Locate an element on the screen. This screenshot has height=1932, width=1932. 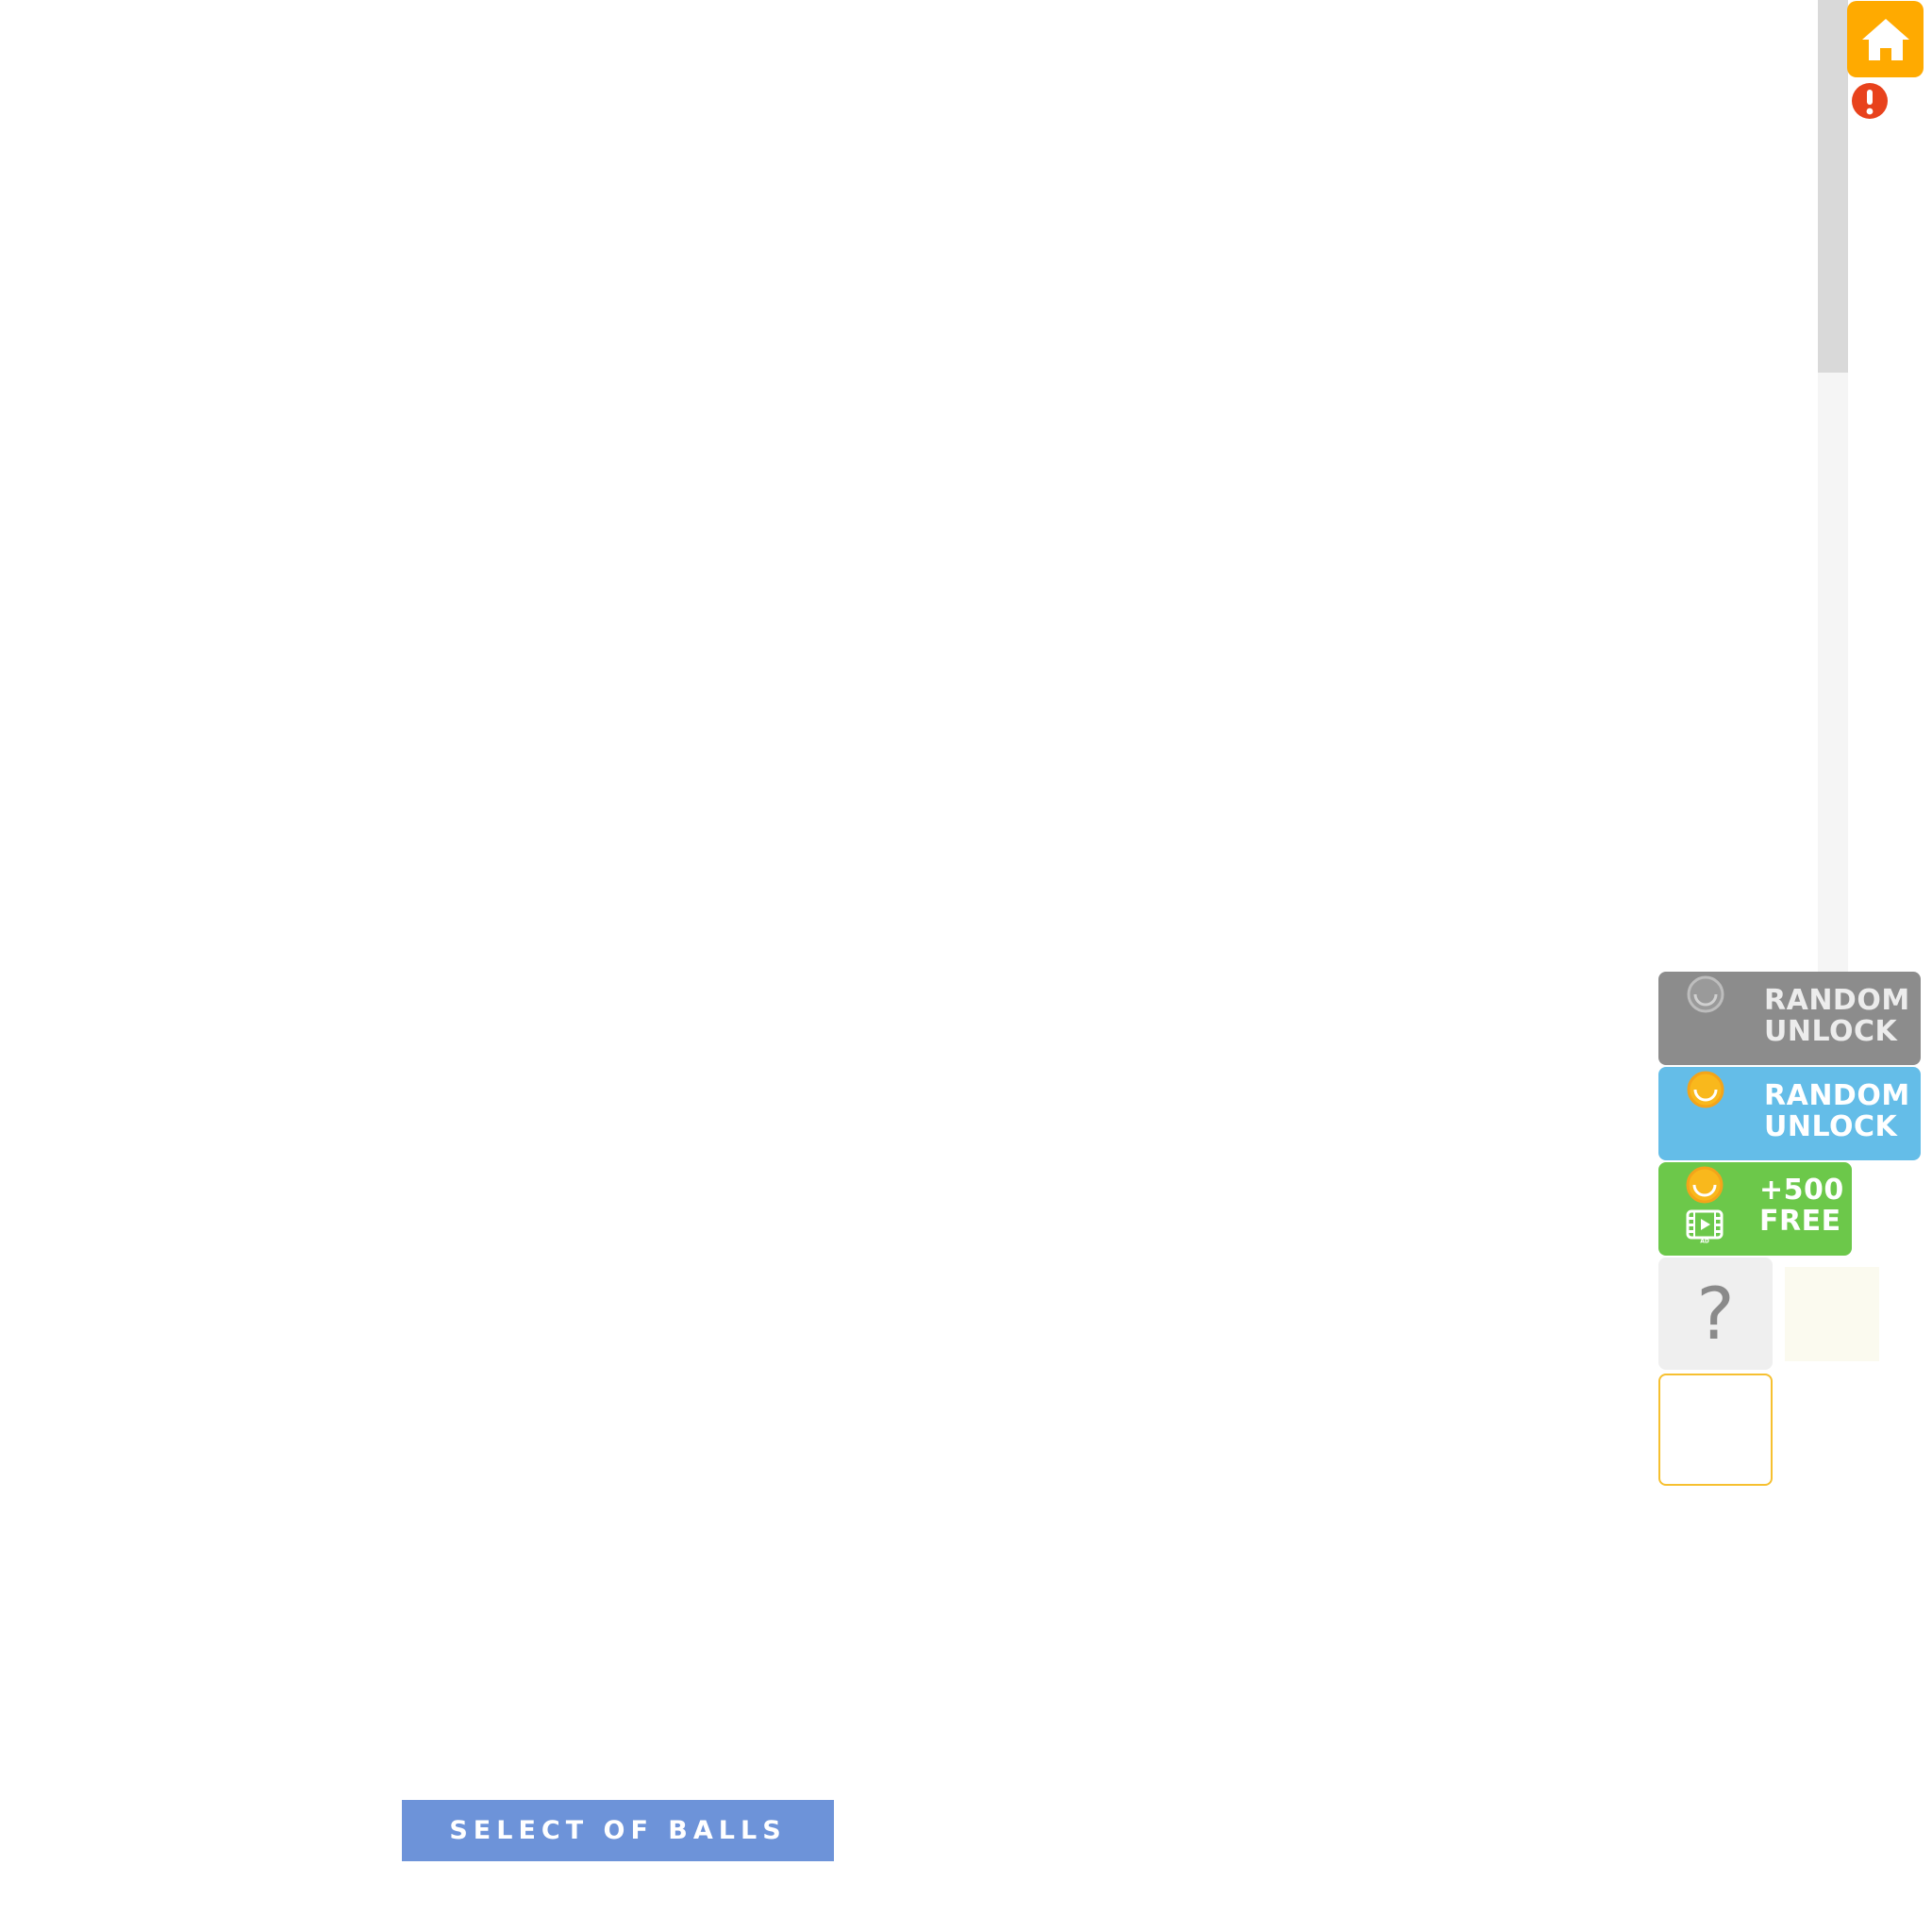
question-mark-icon: ? is located at coordinates (1716, 1314).